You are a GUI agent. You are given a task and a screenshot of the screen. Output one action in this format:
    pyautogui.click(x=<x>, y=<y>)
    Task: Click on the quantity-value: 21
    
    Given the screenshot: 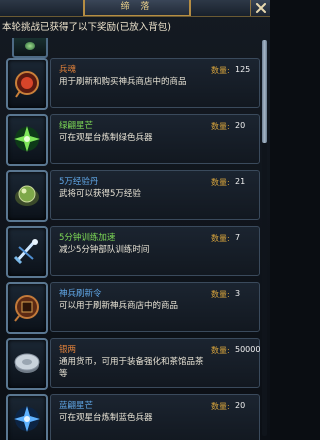 What is the action you would take?
    pyautogui.click(x=240, y=181)
    